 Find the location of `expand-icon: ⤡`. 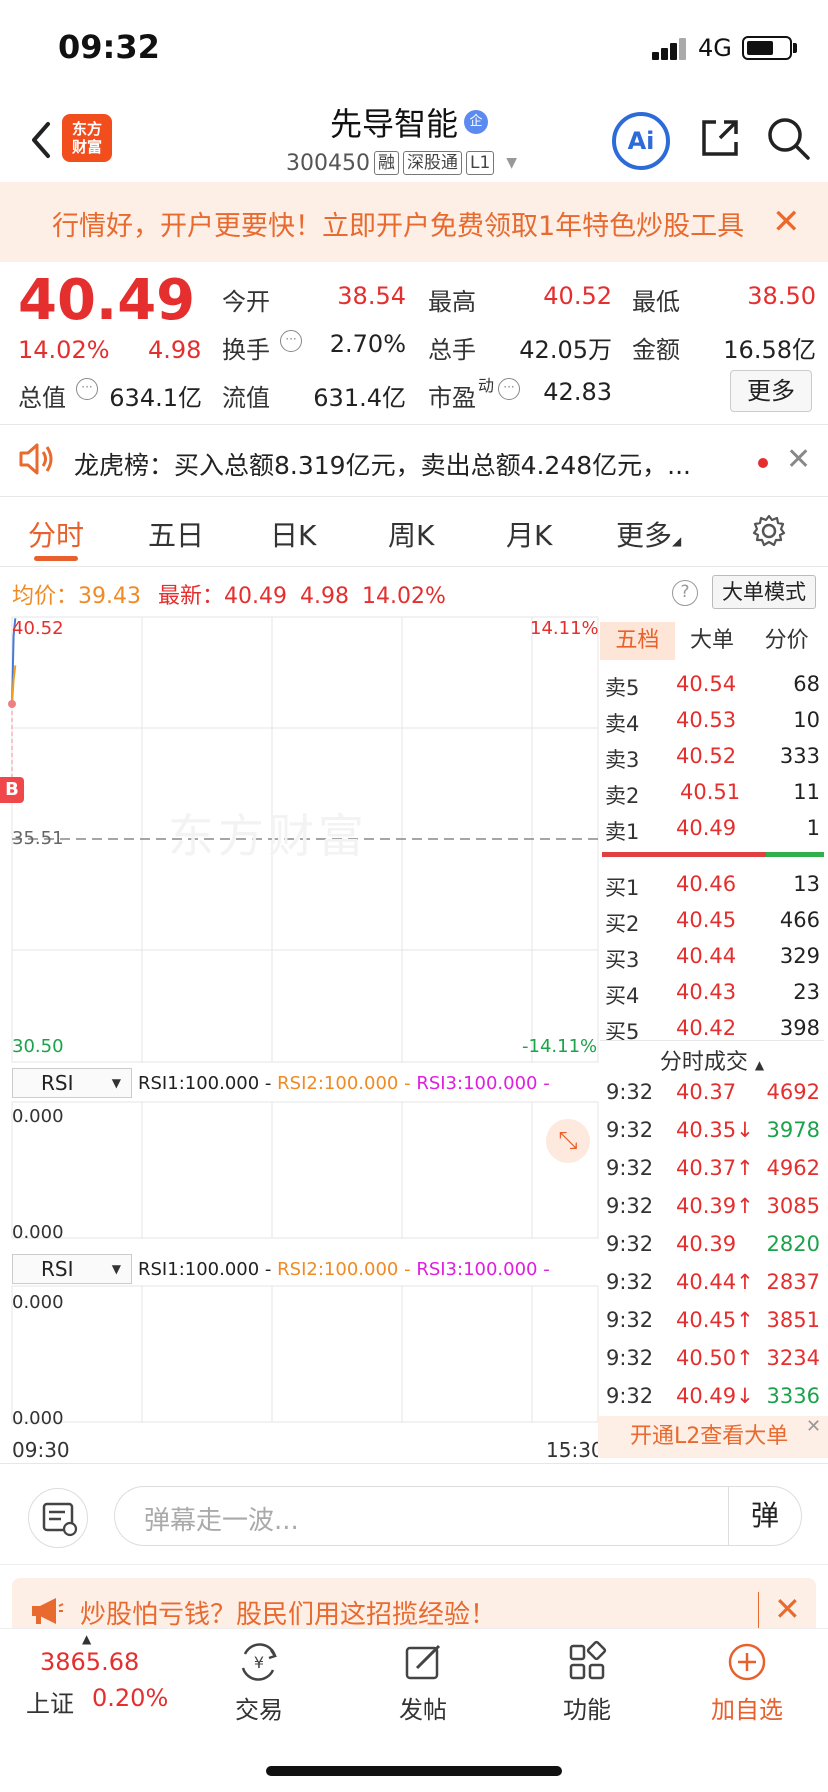

expand-icon: ⤡ is located at coordinates (568, 1141).